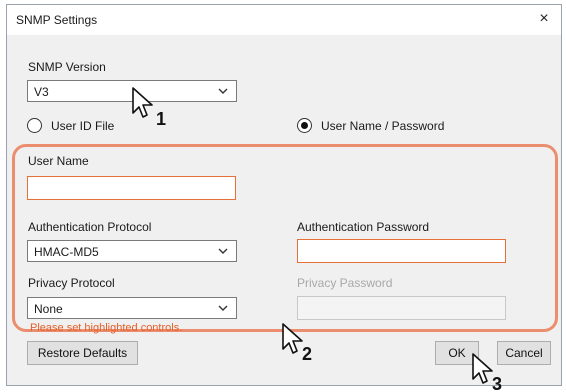 This screenshot has width=566, height=392. What do you see at coordinates (58, 161) in the screenshot?
I see `user-name-label: User Name` at bounding box center [58, 161].